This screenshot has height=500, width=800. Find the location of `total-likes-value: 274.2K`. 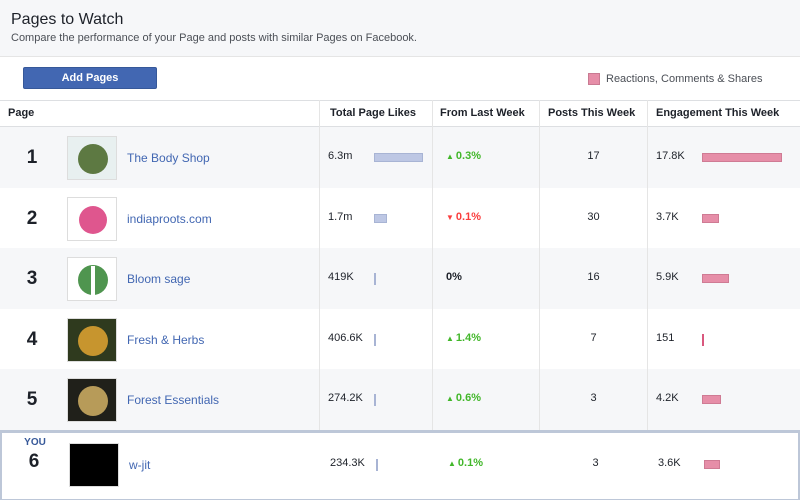

total-likes-value: 274.2K is located at coordinates (345, 397).